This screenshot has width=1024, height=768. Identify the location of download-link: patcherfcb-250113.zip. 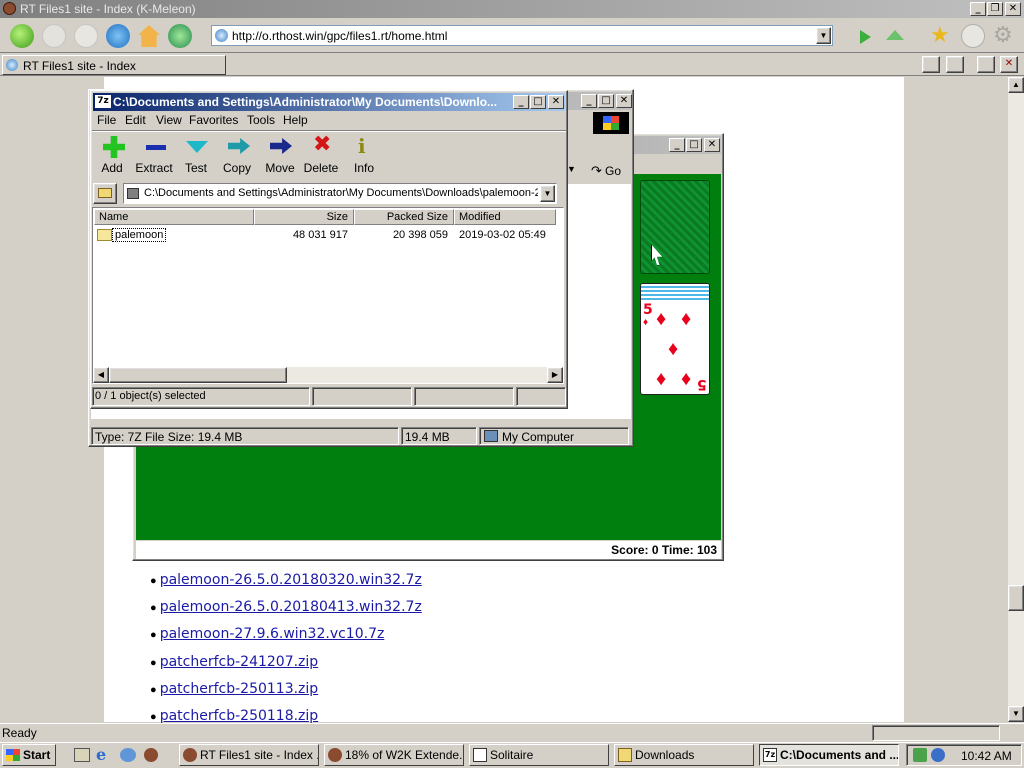
(239, 689).